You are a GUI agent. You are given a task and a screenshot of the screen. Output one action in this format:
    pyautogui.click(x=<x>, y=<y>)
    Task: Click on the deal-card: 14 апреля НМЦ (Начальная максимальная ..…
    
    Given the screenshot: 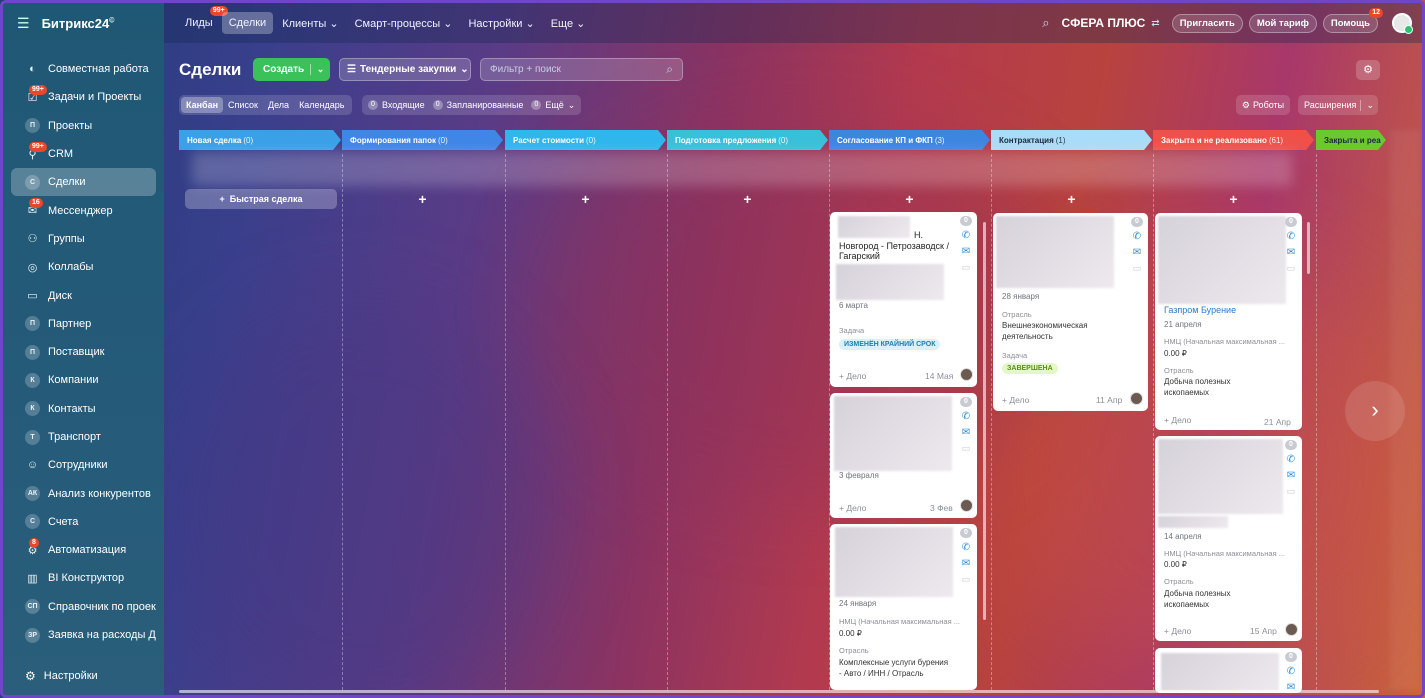 What is the action you would take?
    pyautogui.click(x=1228, y=538)
    